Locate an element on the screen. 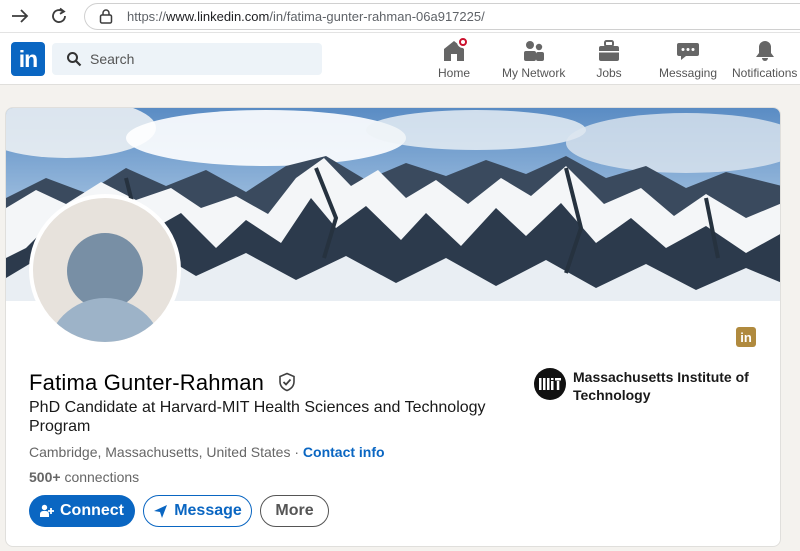  connect-button: Connect is located at coordinates (82, 511).